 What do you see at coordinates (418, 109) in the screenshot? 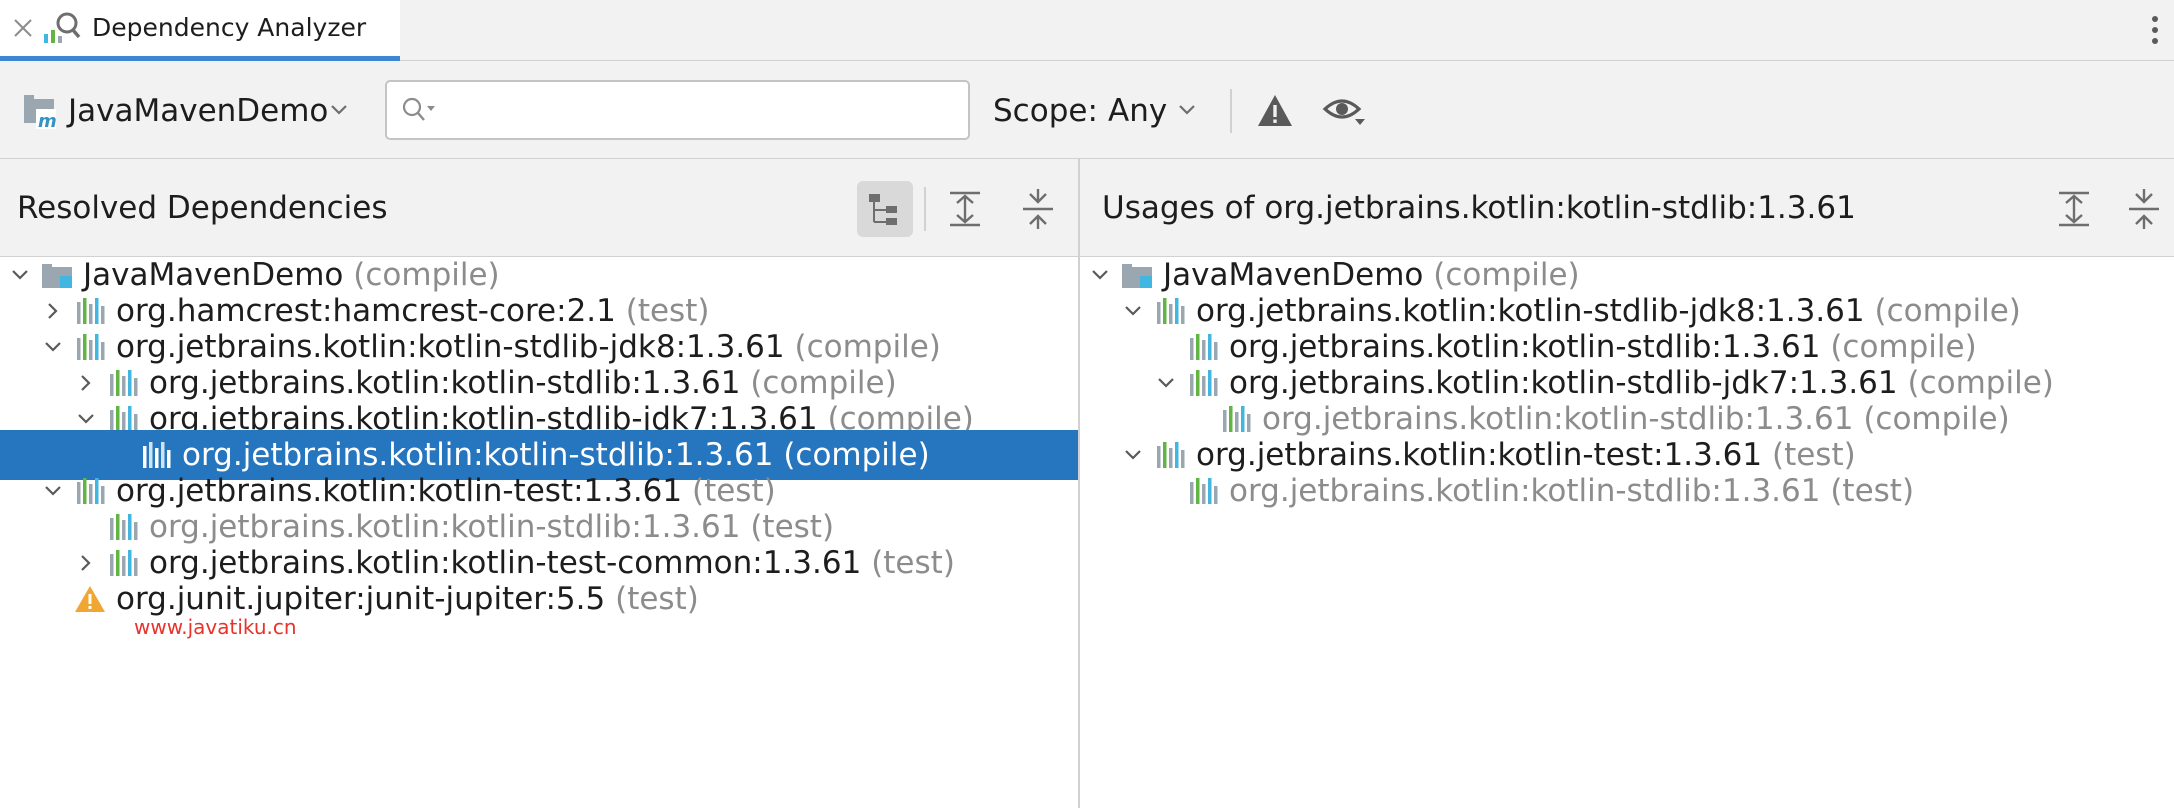
I see `search-icon` at bounding box center [418, 109].